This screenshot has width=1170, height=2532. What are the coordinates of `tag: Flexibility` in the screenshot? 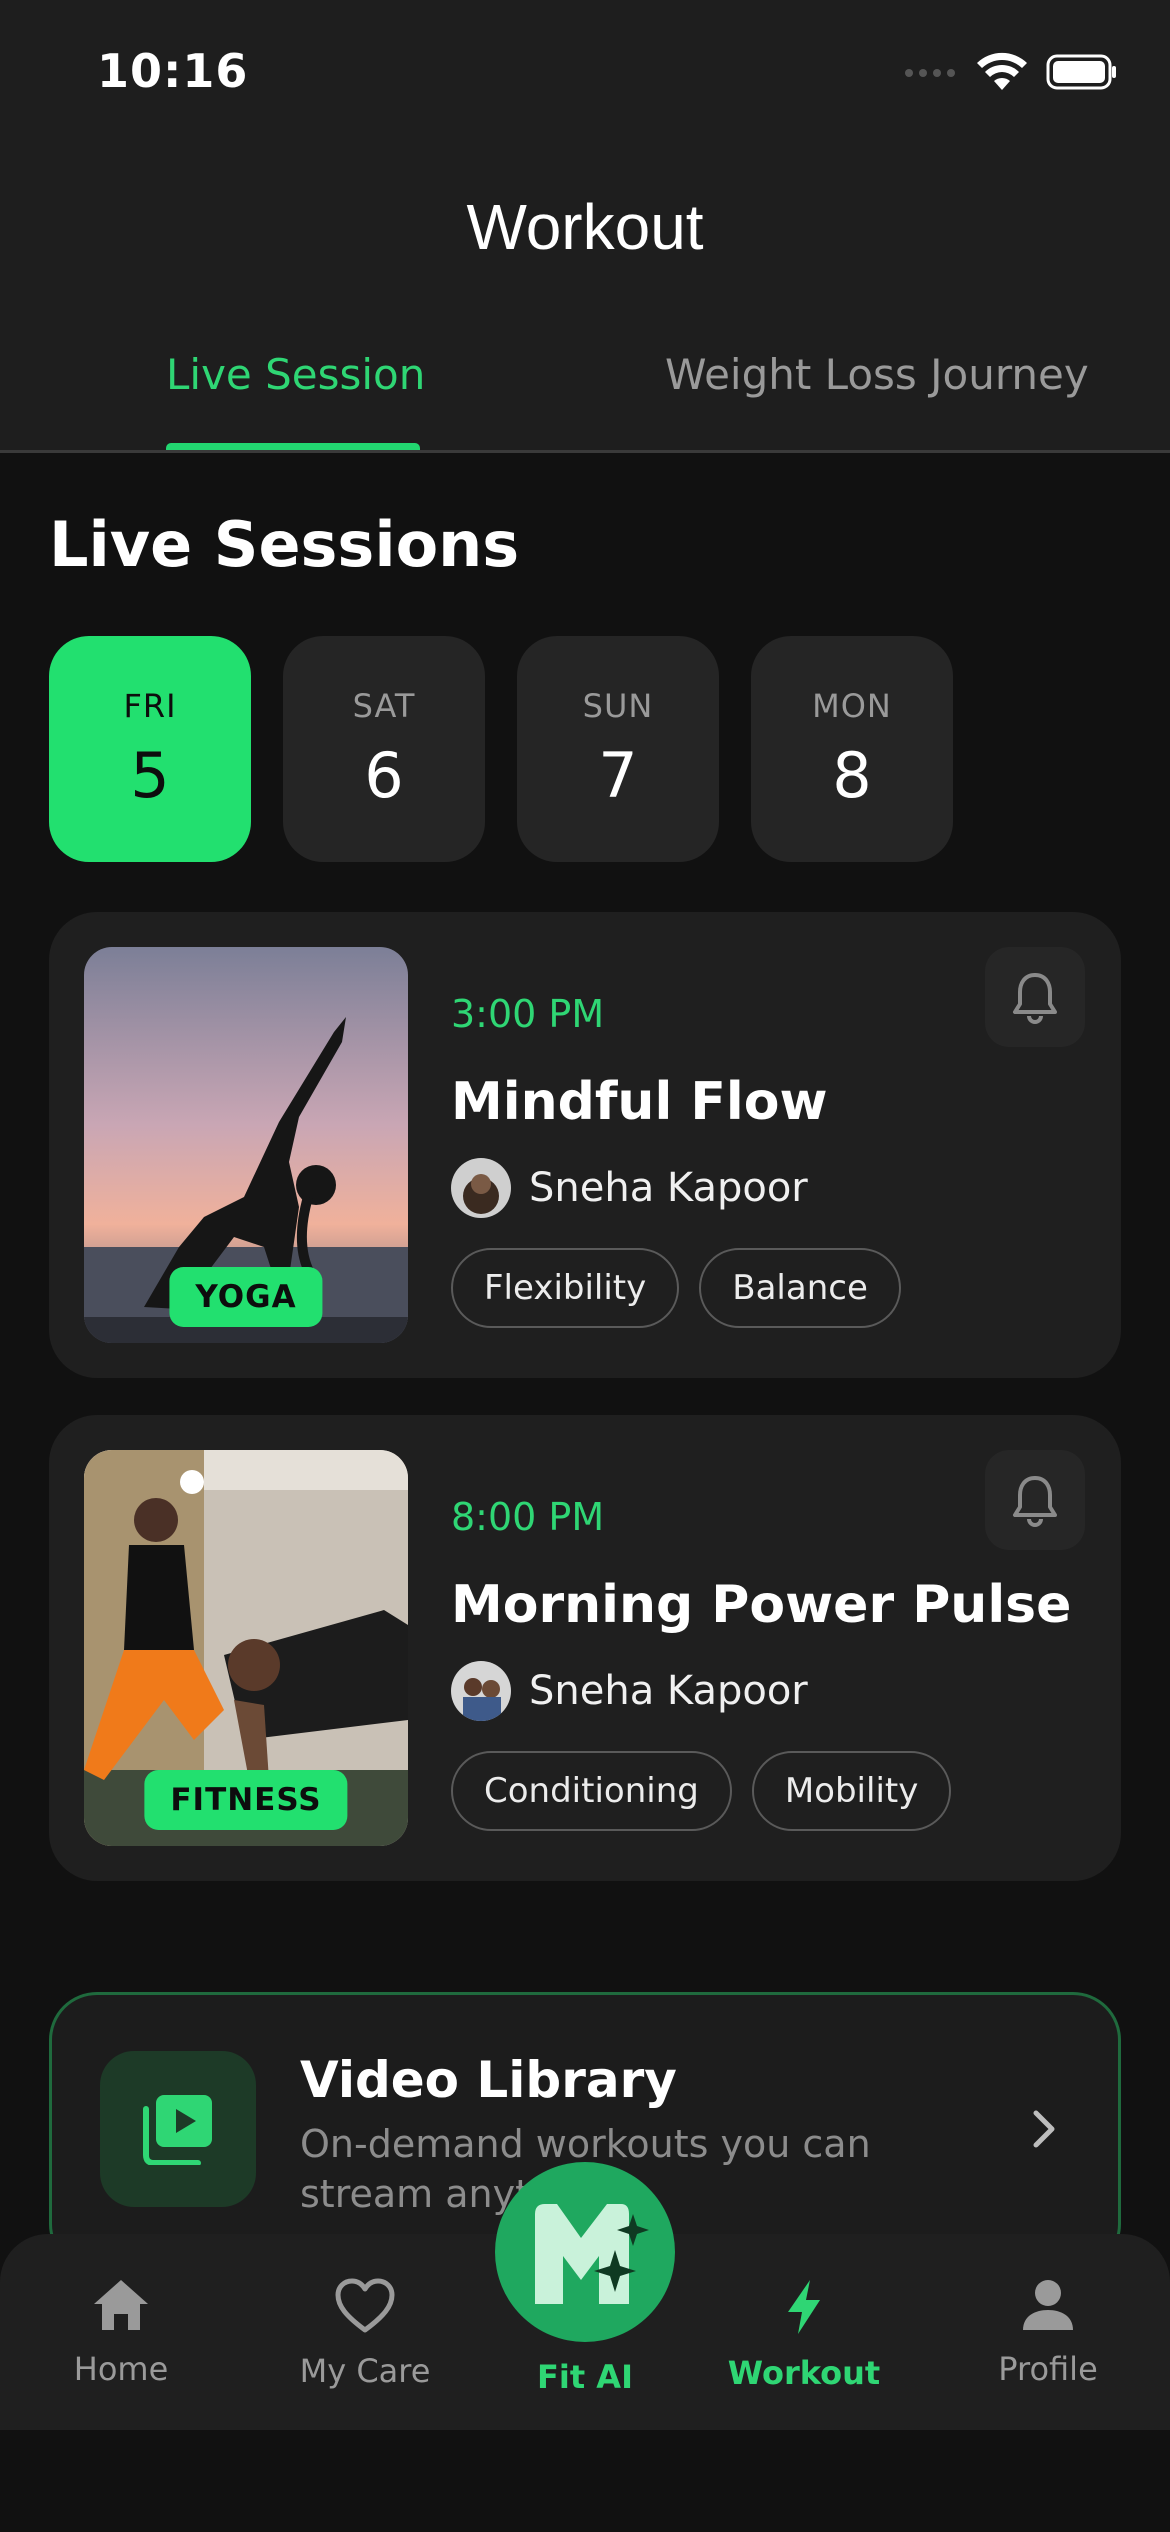 It's located at (565, 1288).